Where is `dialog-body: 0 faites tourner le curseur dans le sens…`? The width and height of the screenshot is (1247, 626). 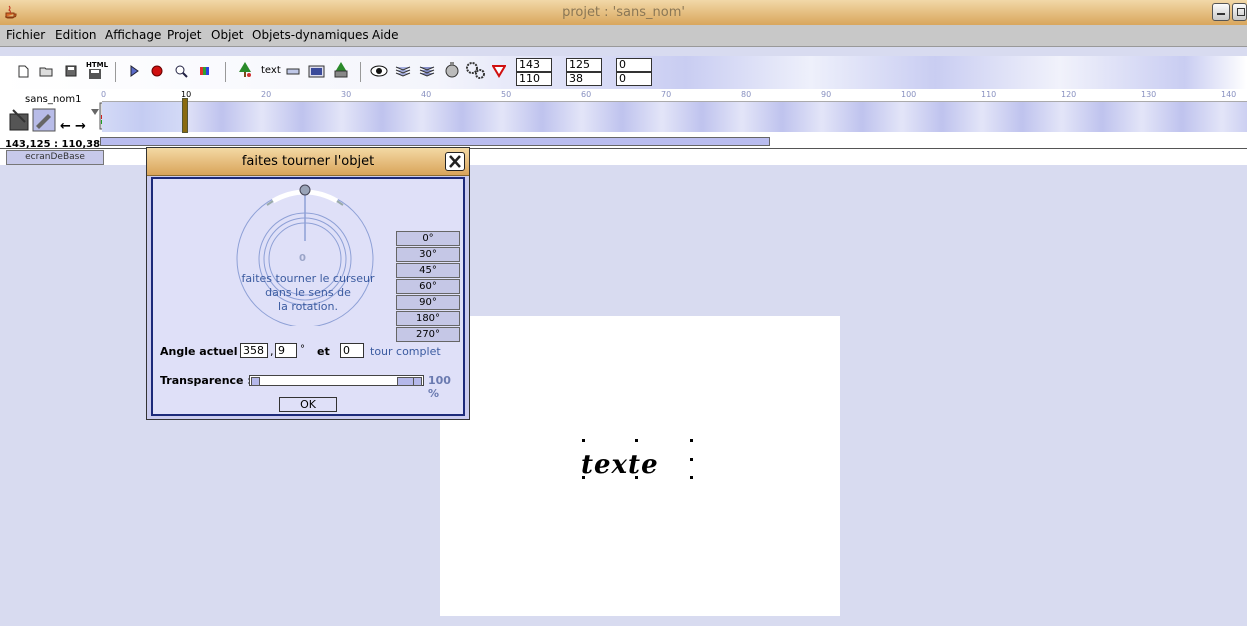
dialog-body: 0 faites tourner le curseur dans le sens… is located at coordinates (308, 296).